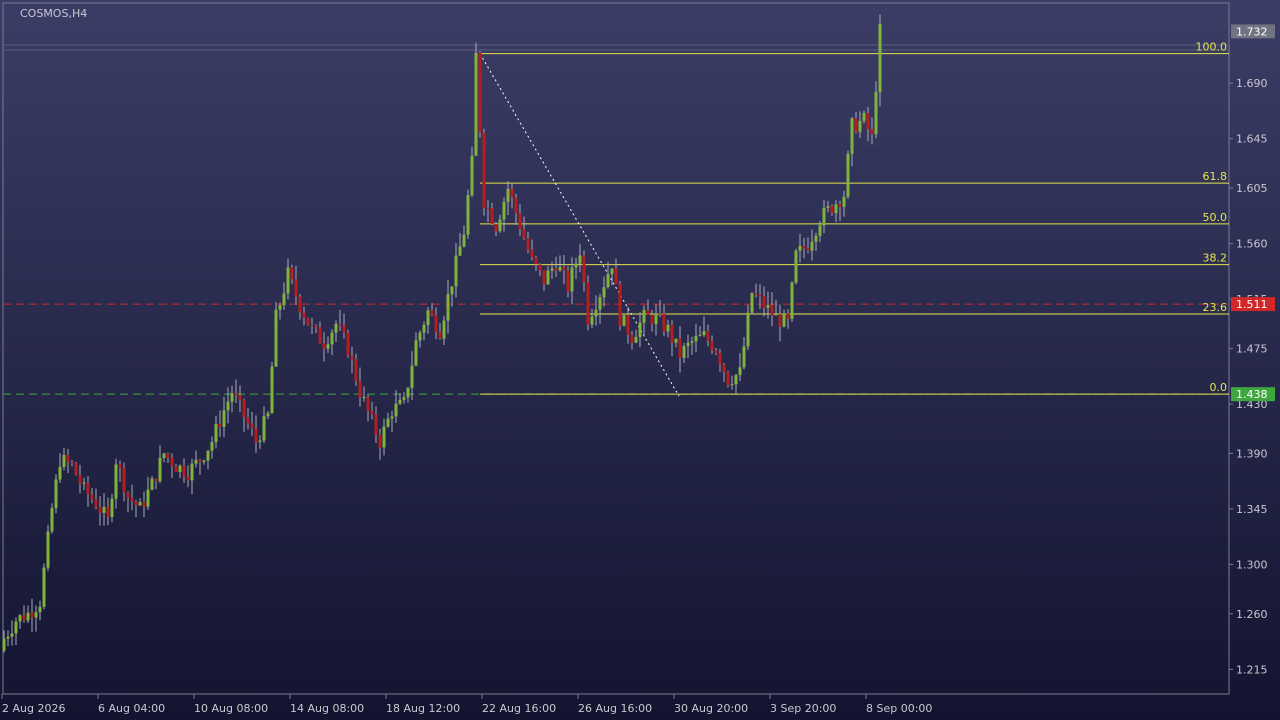 The height and width of the screenshot is (720, 1280). Describe the element at coordinates (1215, 176) in the screenshot. I see `fib-level-label: 61.8` at that location.